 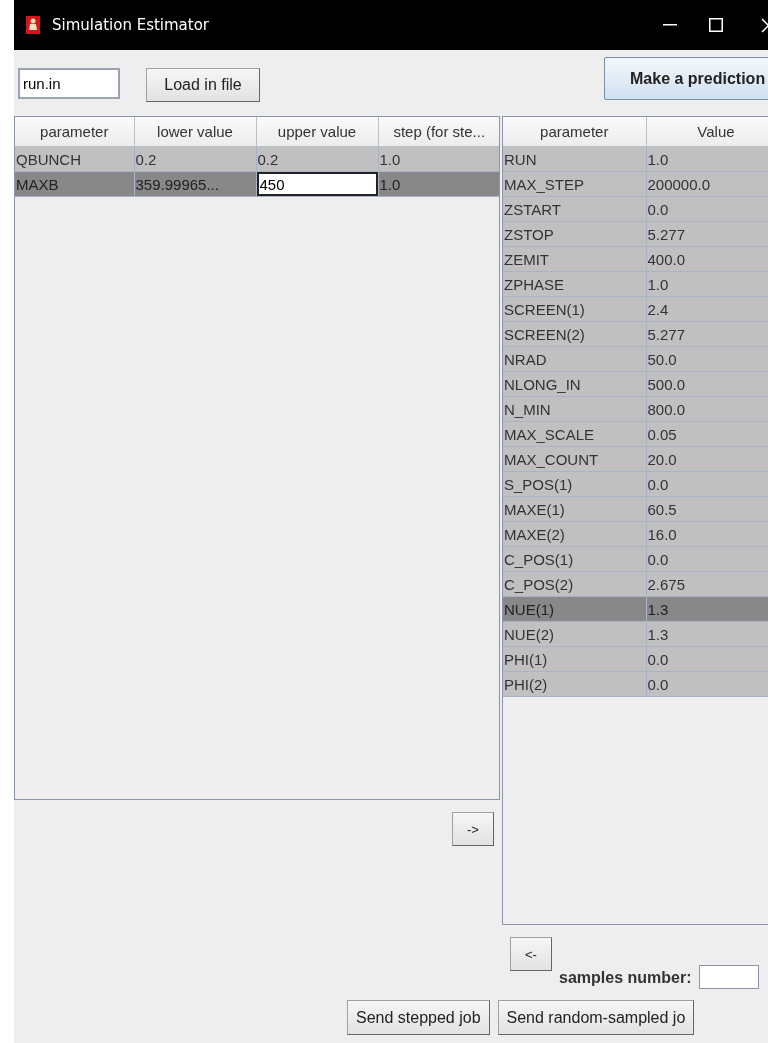 What do you see at coordinates (539, 559) in the screenshot?
I see `table-cell: C_POS(1)` at bounding box center [539, 559].